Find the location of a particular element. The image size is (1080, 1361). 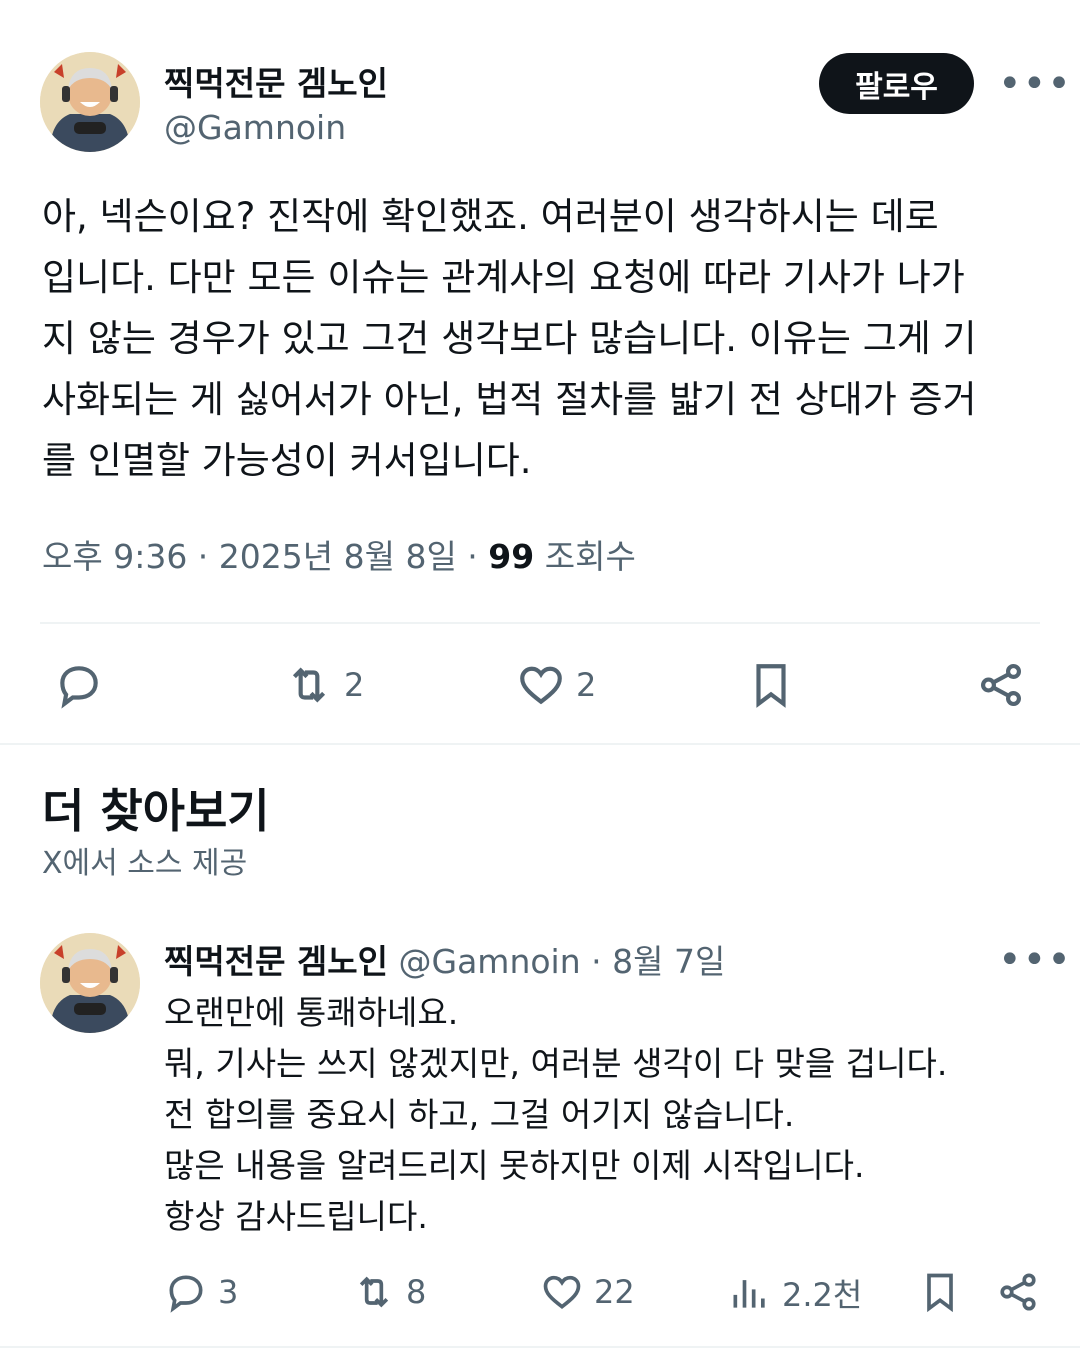

related-text-line: 뭐, 기사는 쓰지 않겠지만, 여러분 생각이 다 맞을 겁니다. is located at coordinates (556, 1063).